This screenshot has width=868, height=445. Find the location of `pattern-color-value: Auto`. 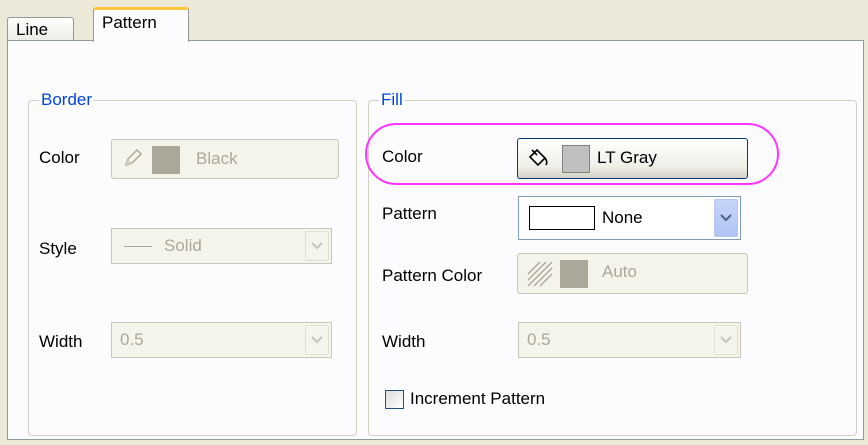

pattern-color-value: Auto is located at coordinates (619, 271).